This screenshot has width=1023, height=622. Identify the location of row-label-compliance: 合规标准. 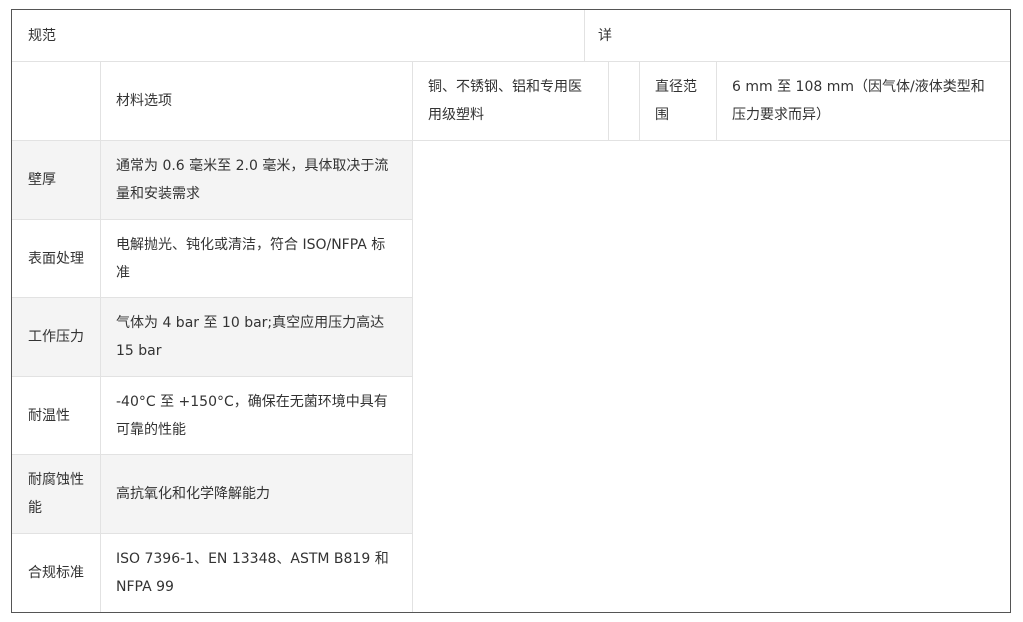
(56, 573).